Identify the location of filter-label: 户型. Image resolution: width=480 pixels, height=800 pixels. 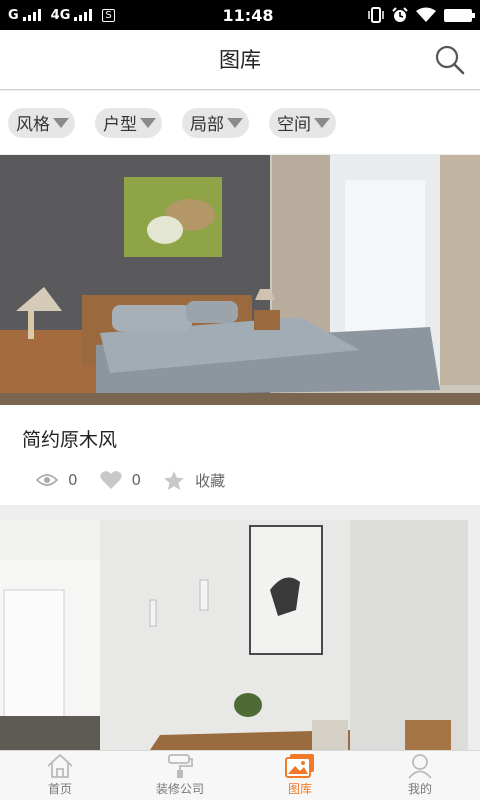
(120, 125).